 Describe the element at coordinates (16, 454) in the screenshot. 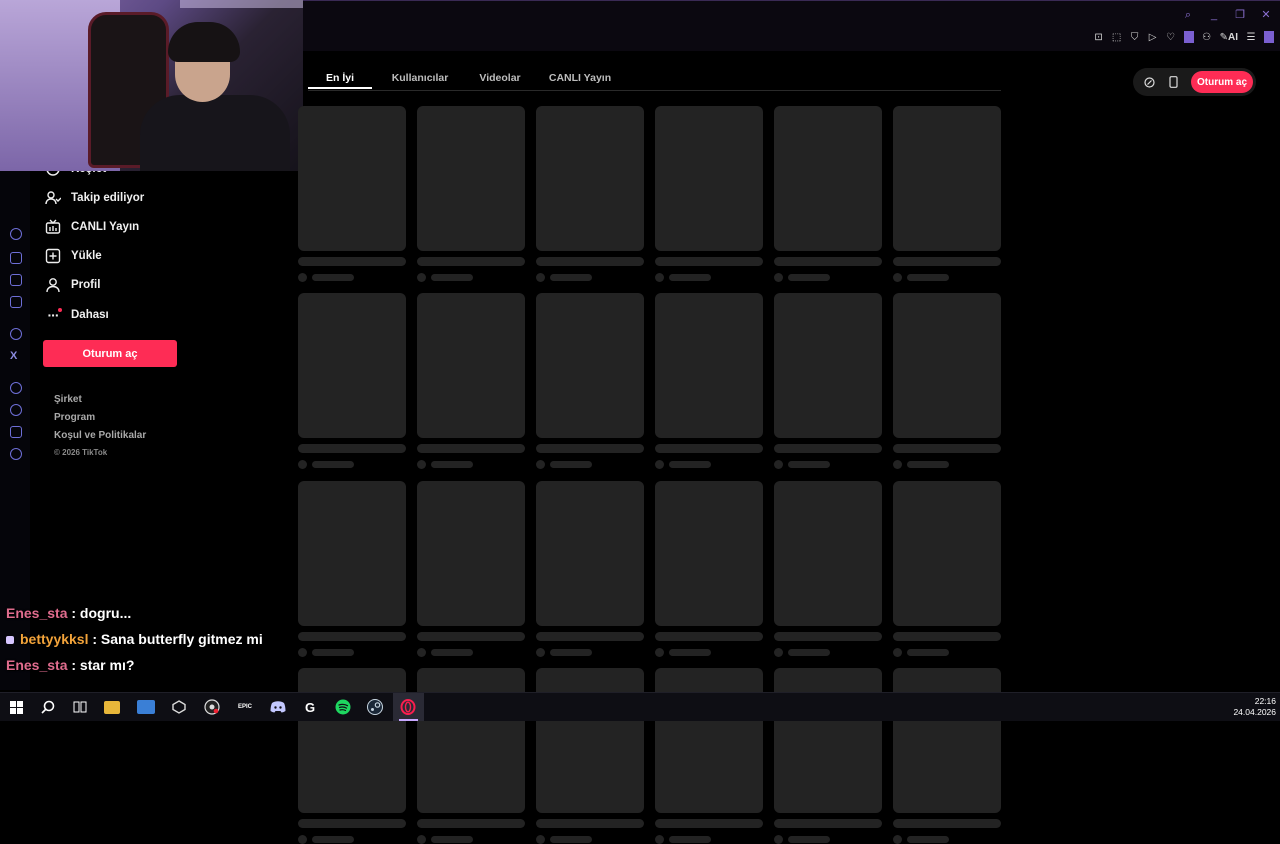

I see `settings-icon` at that location.